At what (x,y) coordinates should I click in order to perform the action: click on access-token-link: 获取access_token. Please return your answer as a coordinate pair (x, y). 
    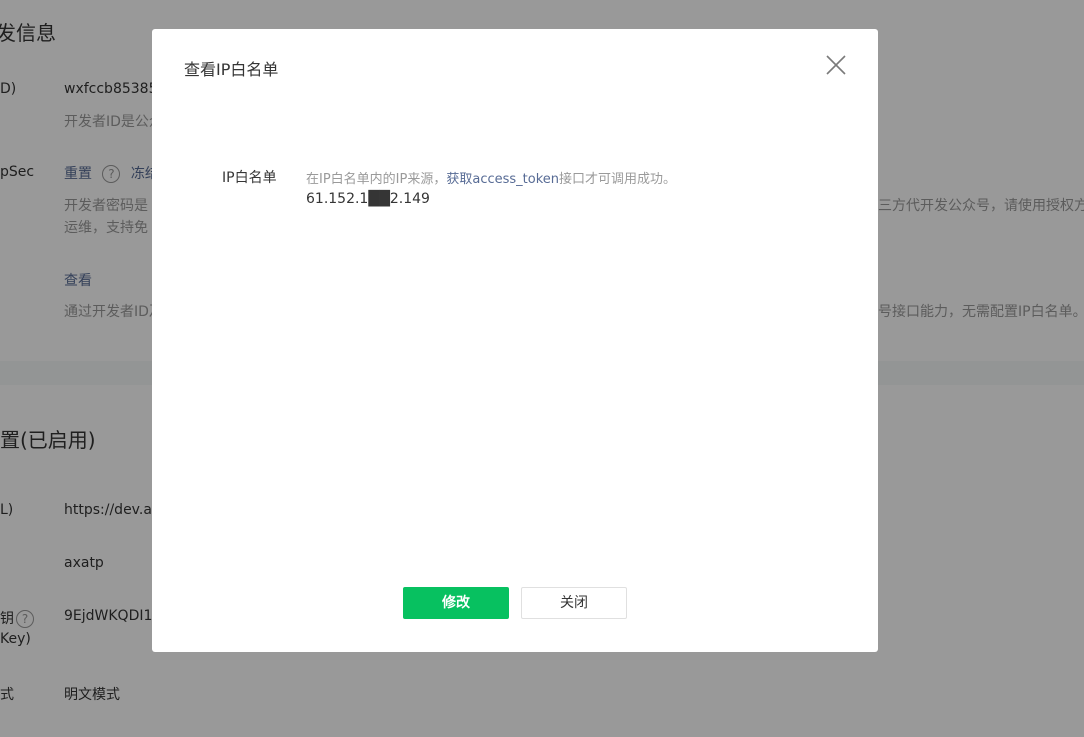
    Looking at the image, I should click on (502, 179).